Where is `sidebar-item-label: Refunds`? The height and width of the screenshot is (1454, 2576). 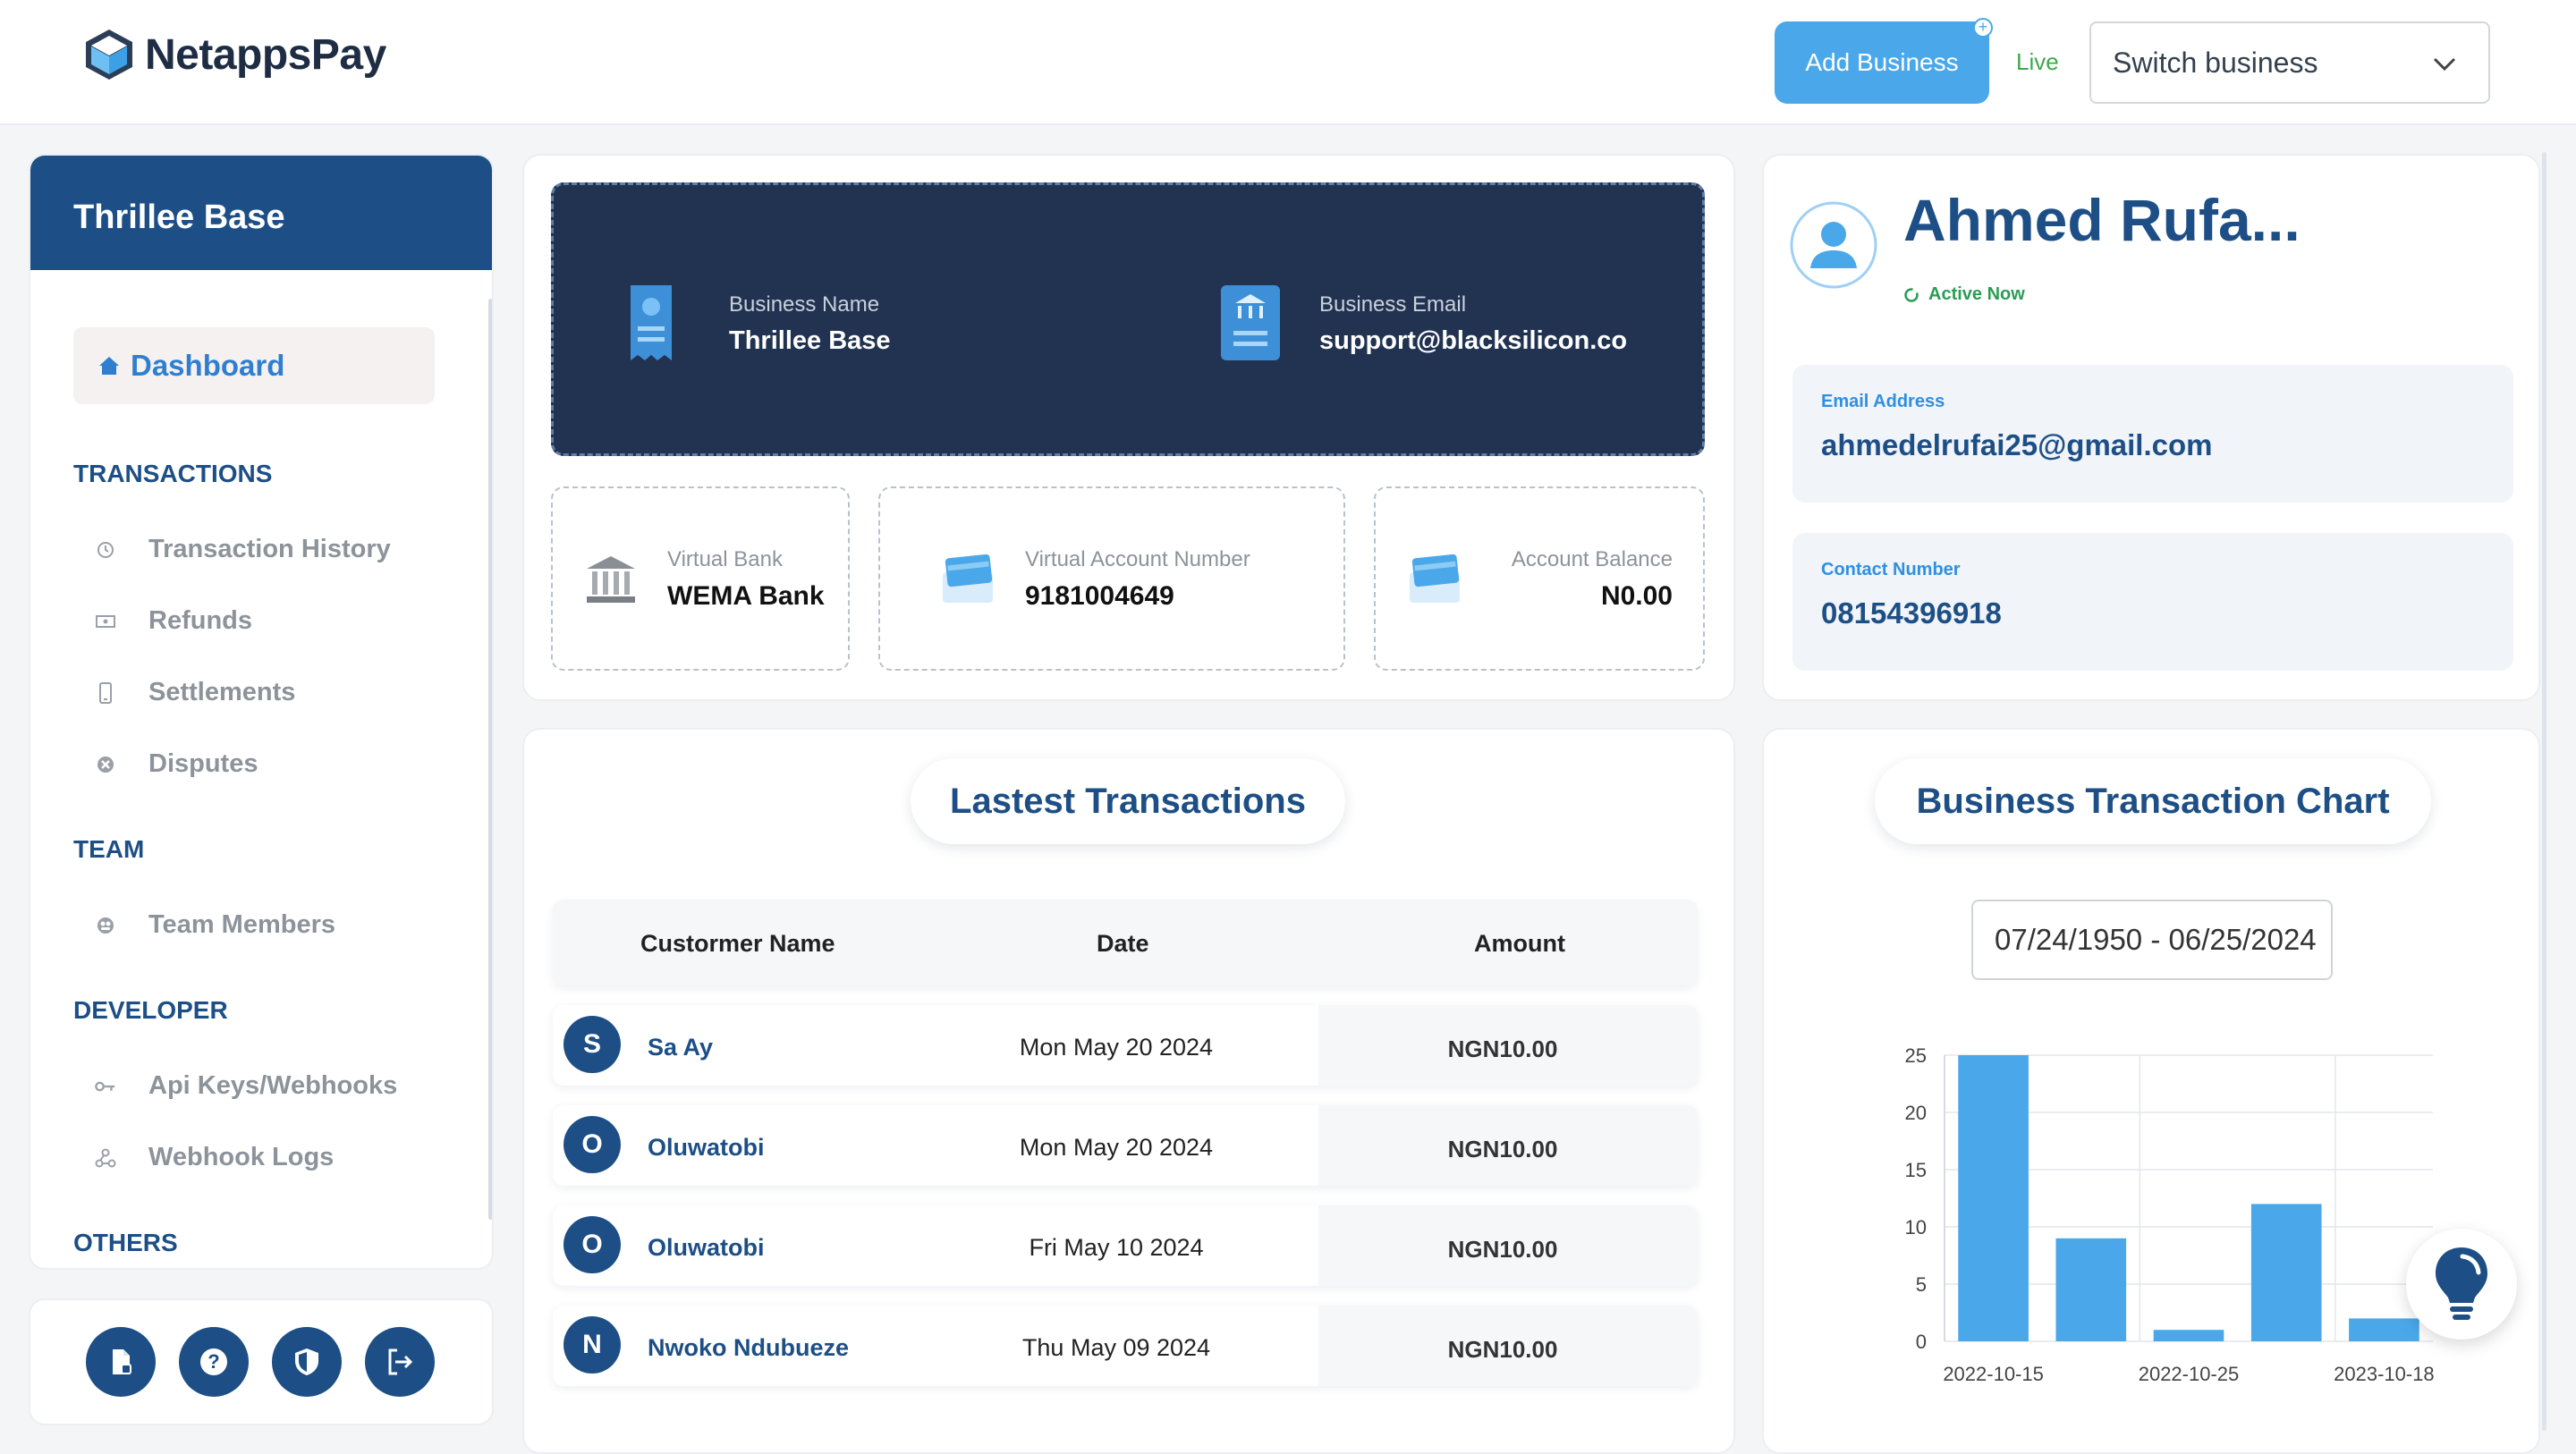
sidebar-item-label: Refunds is located at coordinates (200, 621).